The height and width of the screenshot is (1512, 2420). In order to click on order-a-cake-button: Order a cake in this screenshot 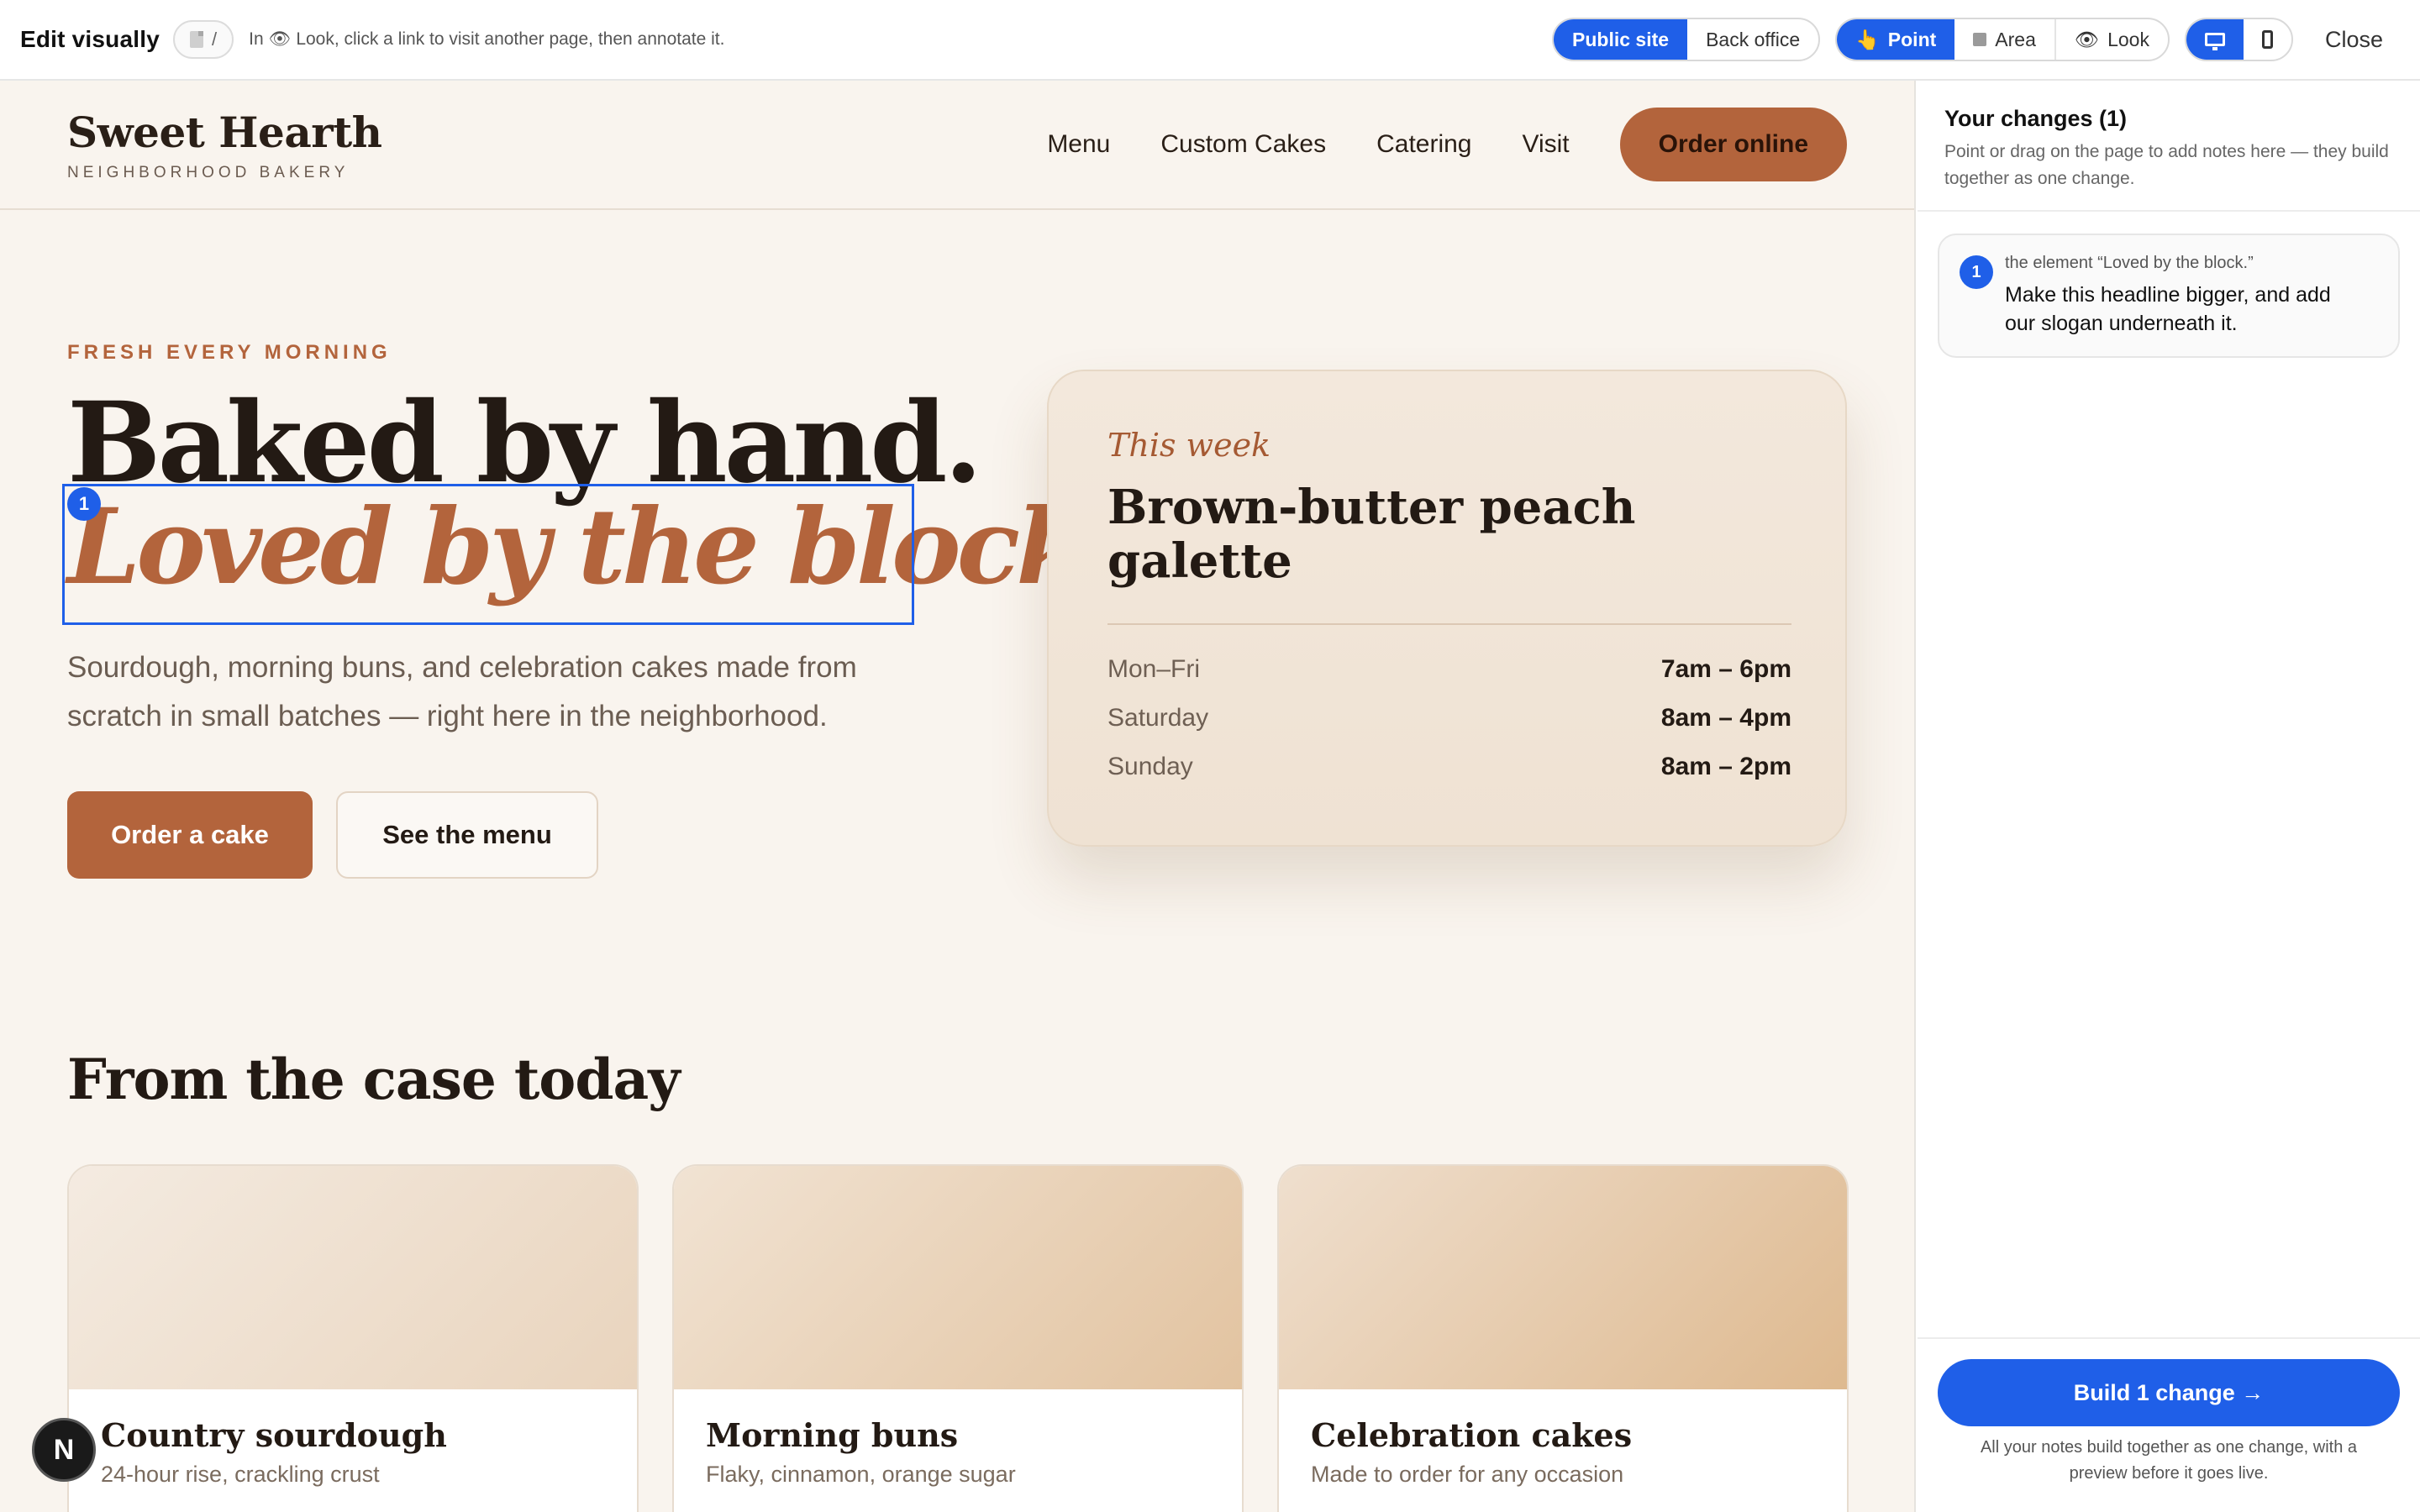, I will do `click(190, 835)`.